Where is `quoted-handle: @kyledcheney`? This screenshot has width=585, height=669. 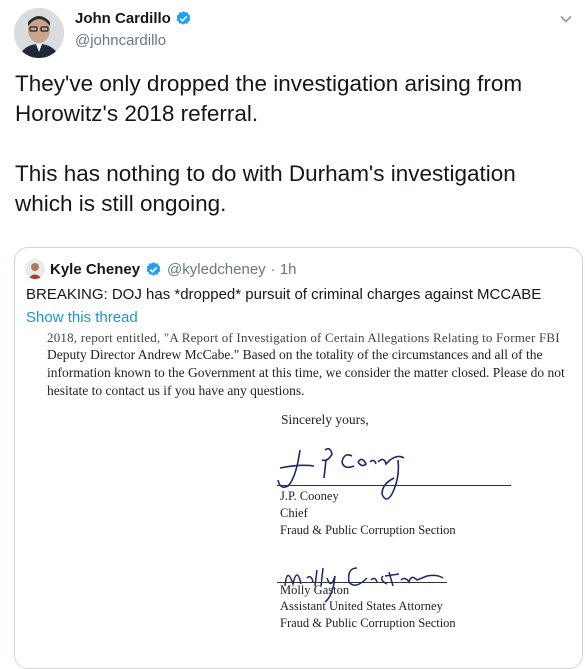
quoted-handle: @kyledcheney is located at coordinates (216, 269).